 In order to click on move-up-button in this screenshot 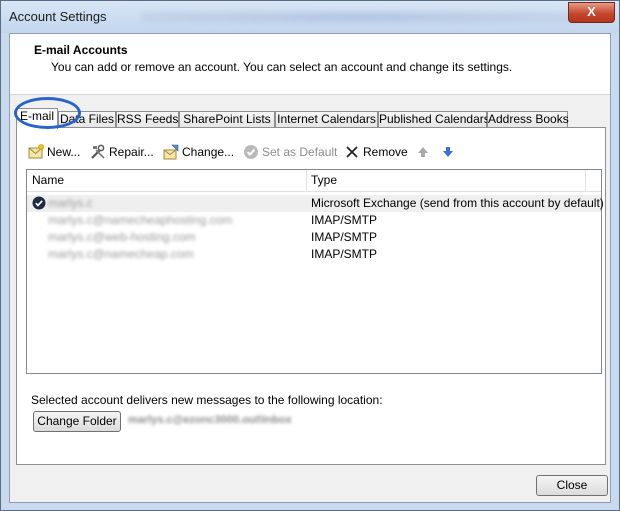, I will do `click(423, 152)`.